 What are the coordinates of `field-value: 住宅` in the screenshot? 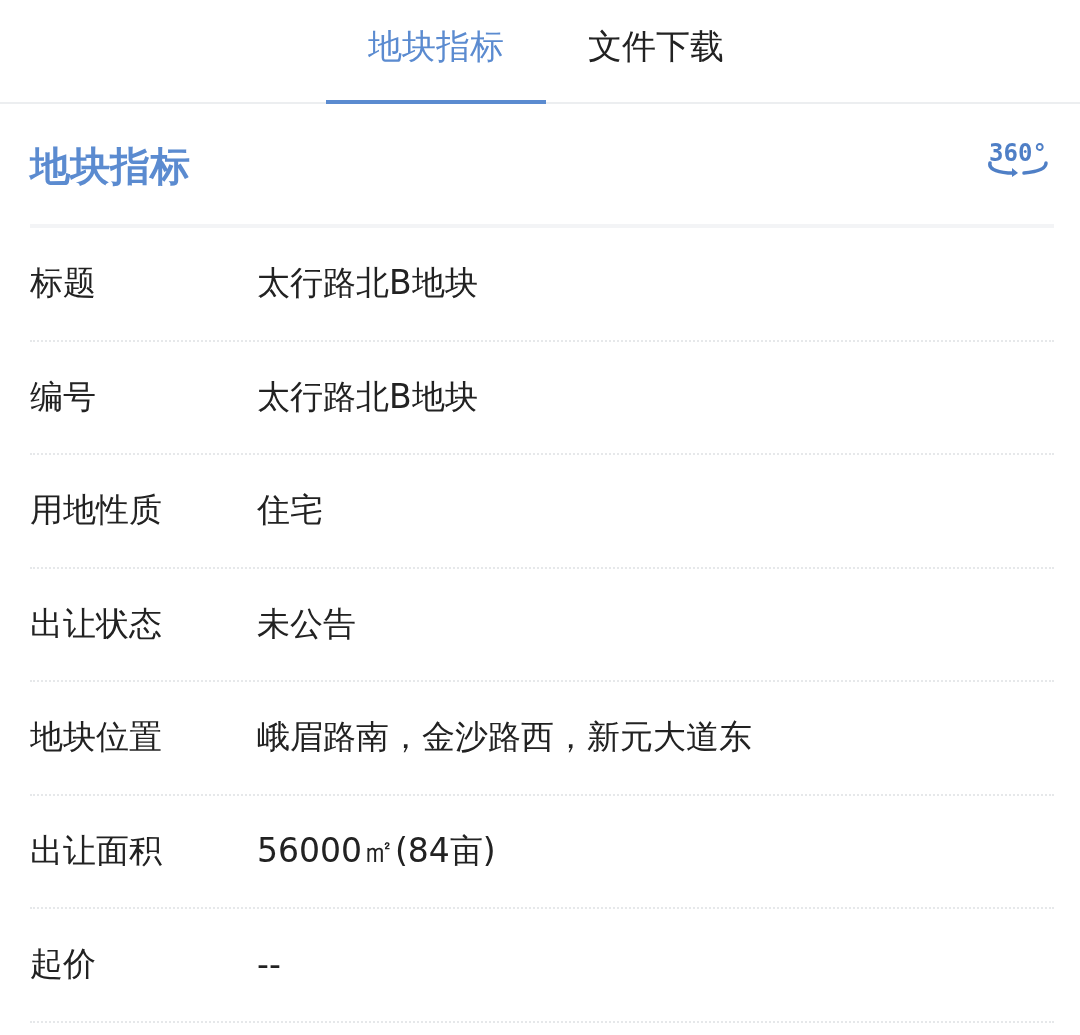 It's located at (290, 510).